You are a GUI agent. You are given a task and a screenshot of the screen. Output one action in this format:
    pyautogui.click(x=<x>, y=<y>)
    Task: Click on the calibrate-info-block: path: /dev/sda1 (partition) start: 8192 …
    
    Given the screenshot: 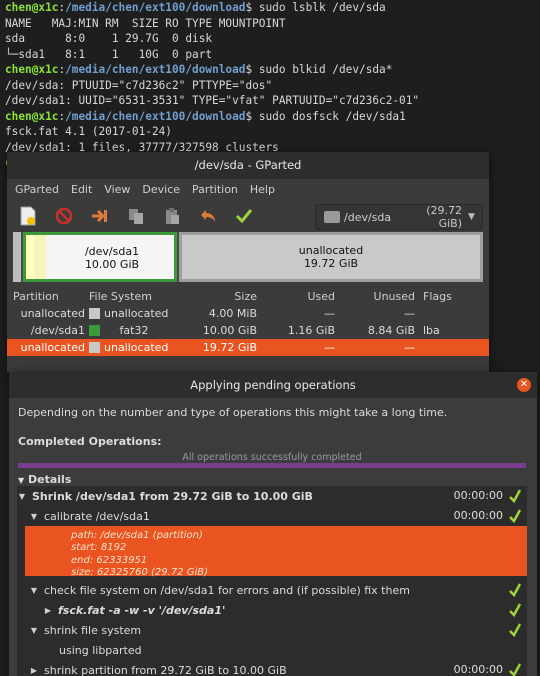 What is the action you would take?
    pyautogui.click(x=276, y=552)
    